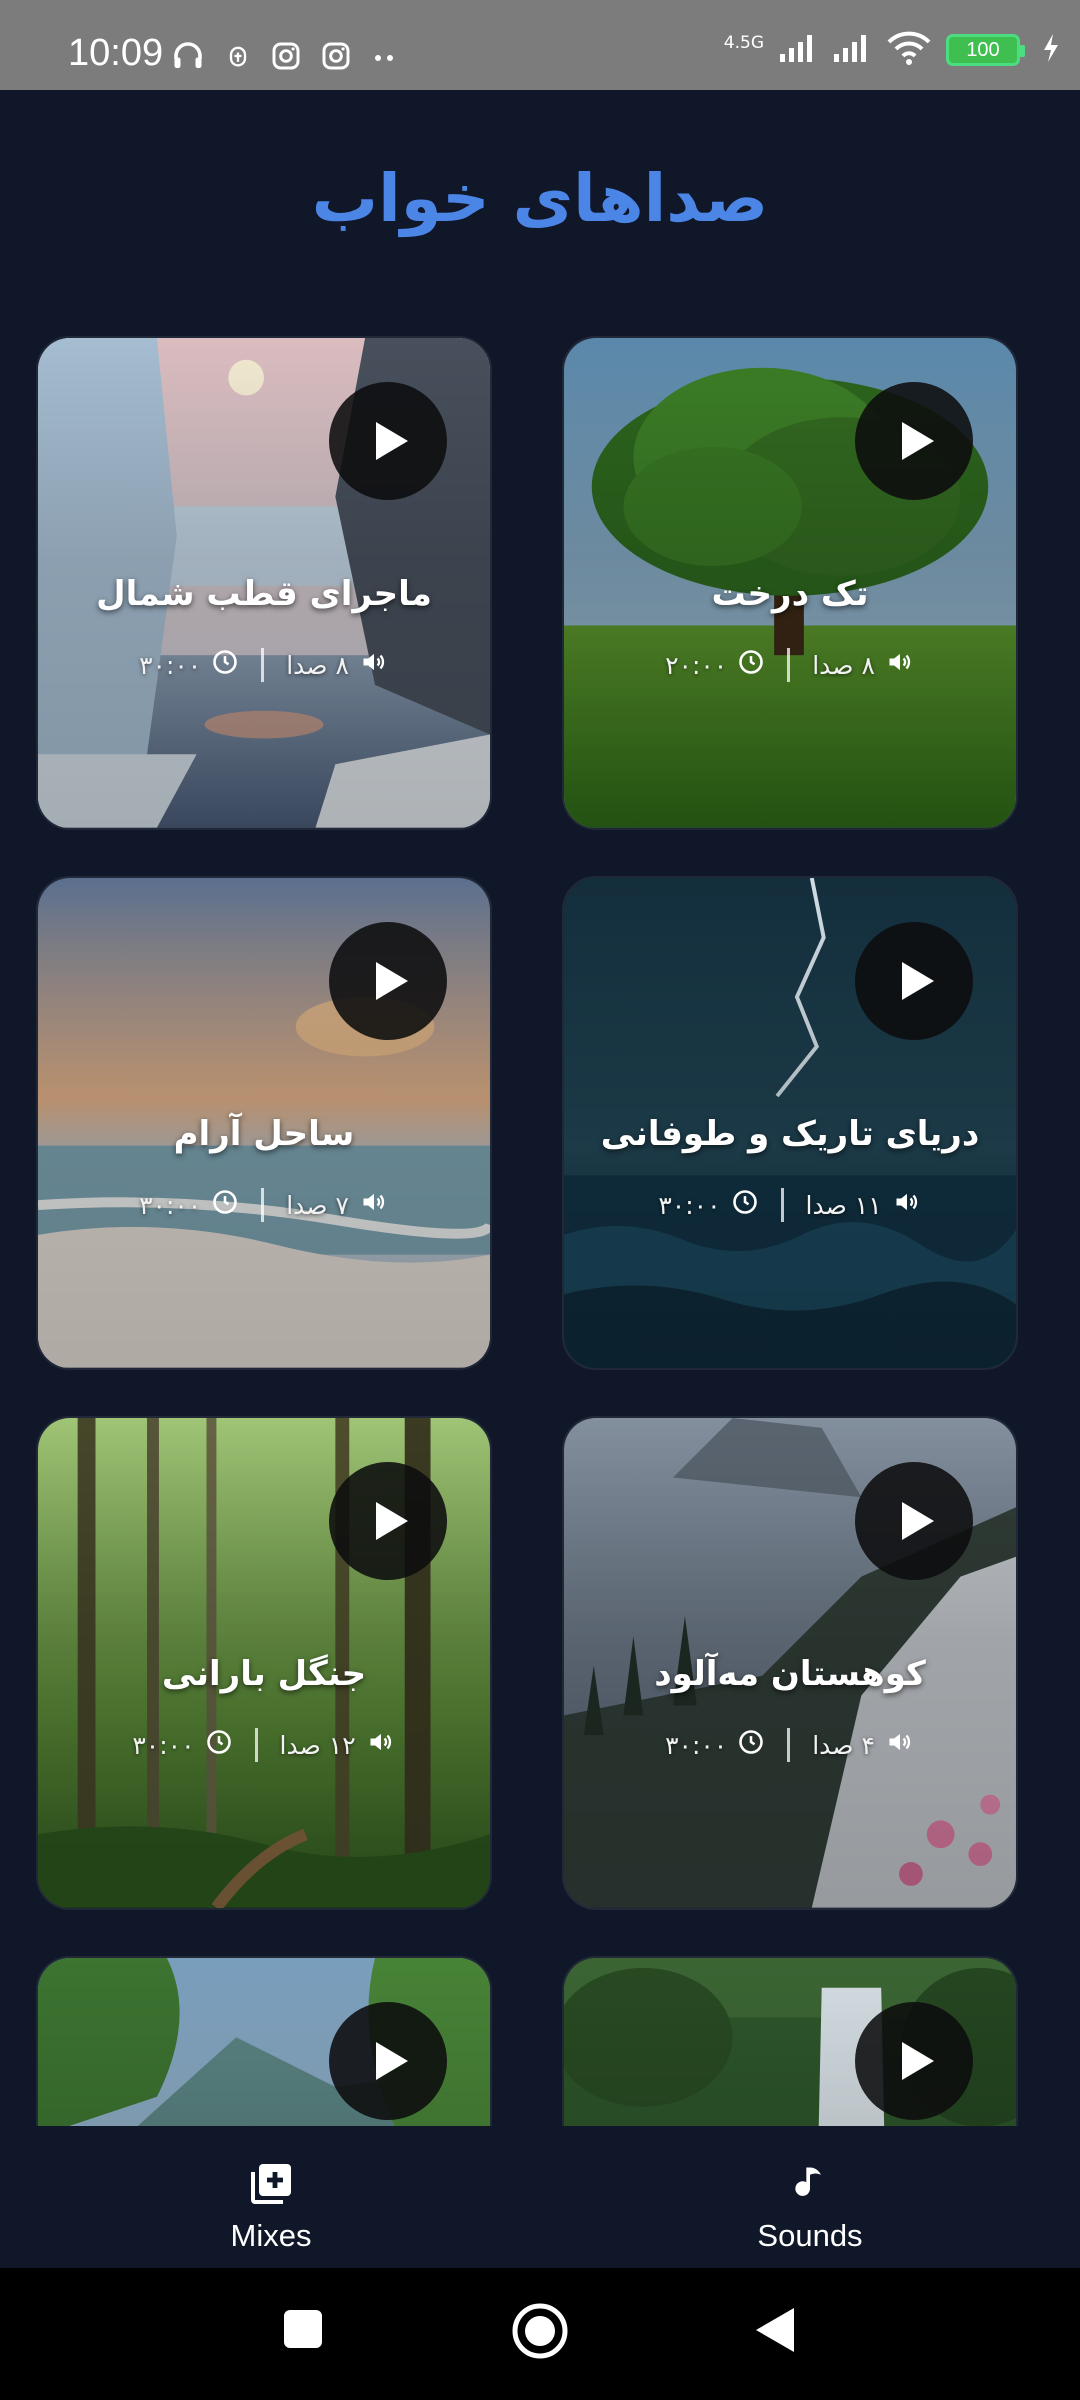  Describe the element at coordinates (909, 50) in the screenshot. I see `wifi-icon` at that location.